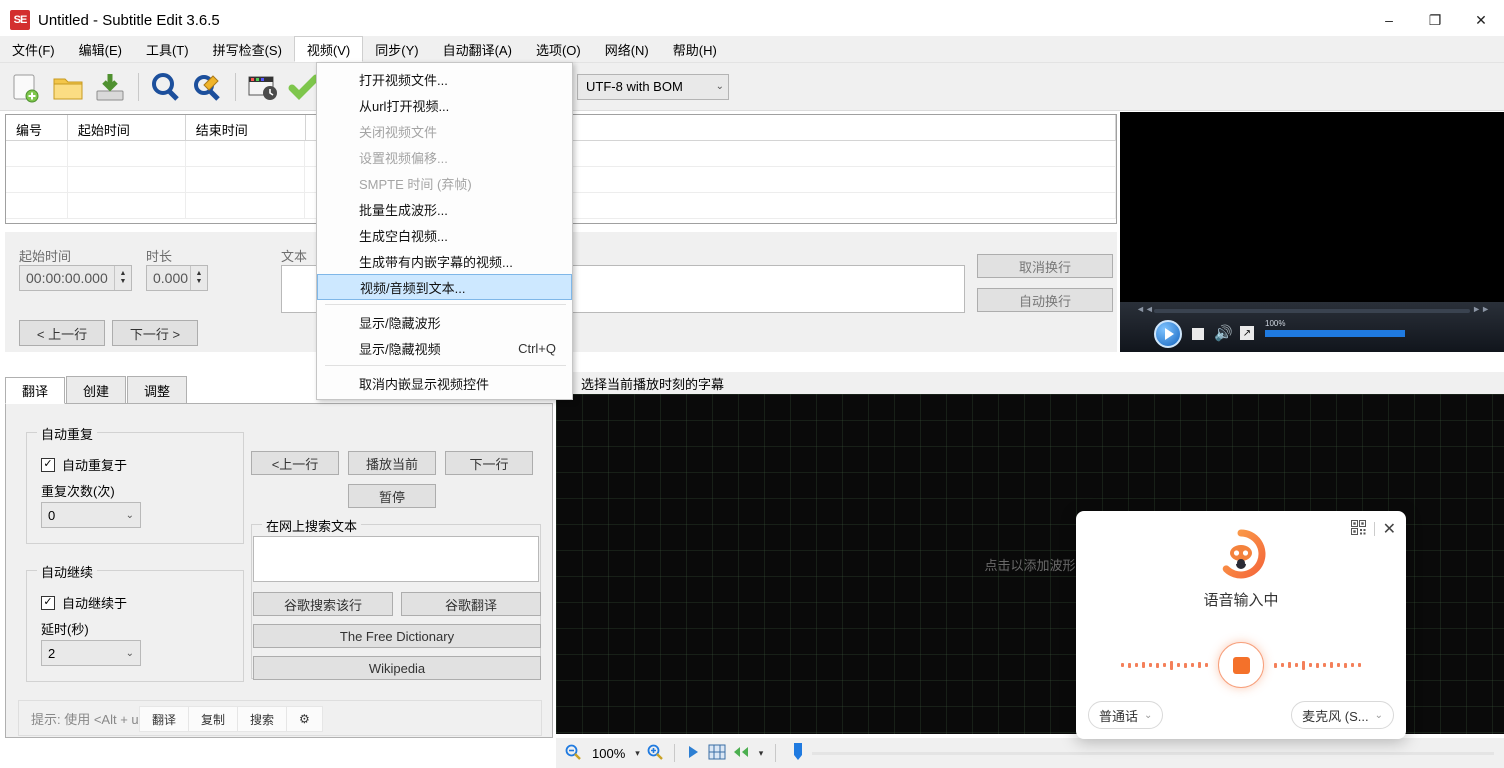  Describe the element at coordinates (262, 87) in the screenshot. I see `sync-timing-icon` at that location.